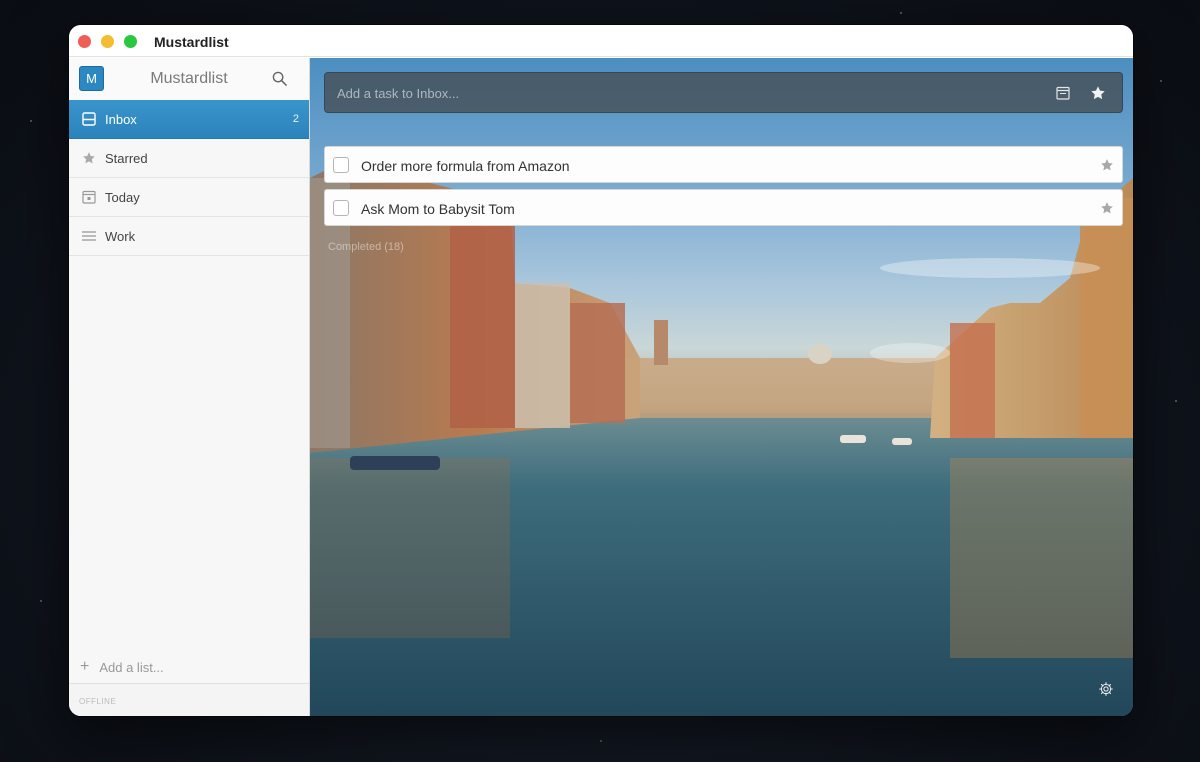 The width and height of the screenshot is (1200, 762). I want to click on sidebar-header: M Mustardlist, so click(189, 79).